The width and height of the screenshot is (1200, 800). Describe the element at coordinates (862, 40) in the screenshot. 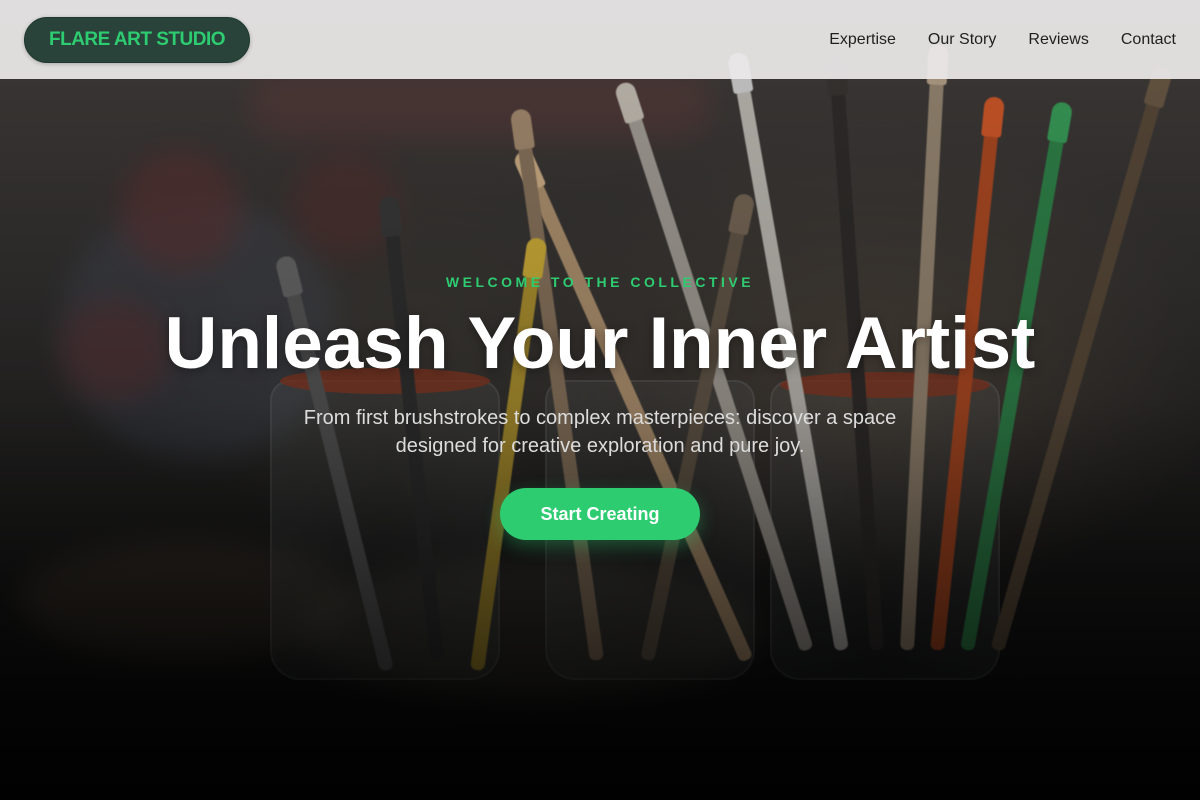

I see `nav-link-expertise: Expertise` at that location.